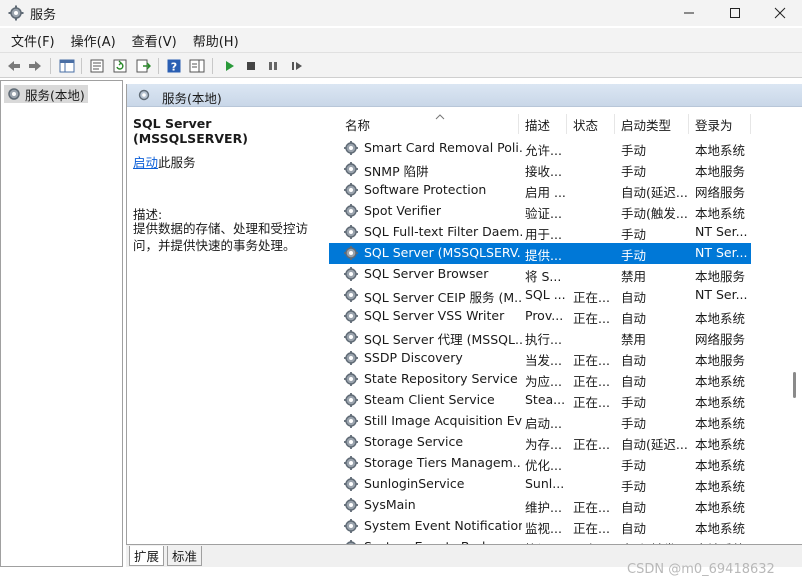  I want to click on service-row: Storage Tiers Managem... 优化... 手动 本地系统, so click(540, 463).